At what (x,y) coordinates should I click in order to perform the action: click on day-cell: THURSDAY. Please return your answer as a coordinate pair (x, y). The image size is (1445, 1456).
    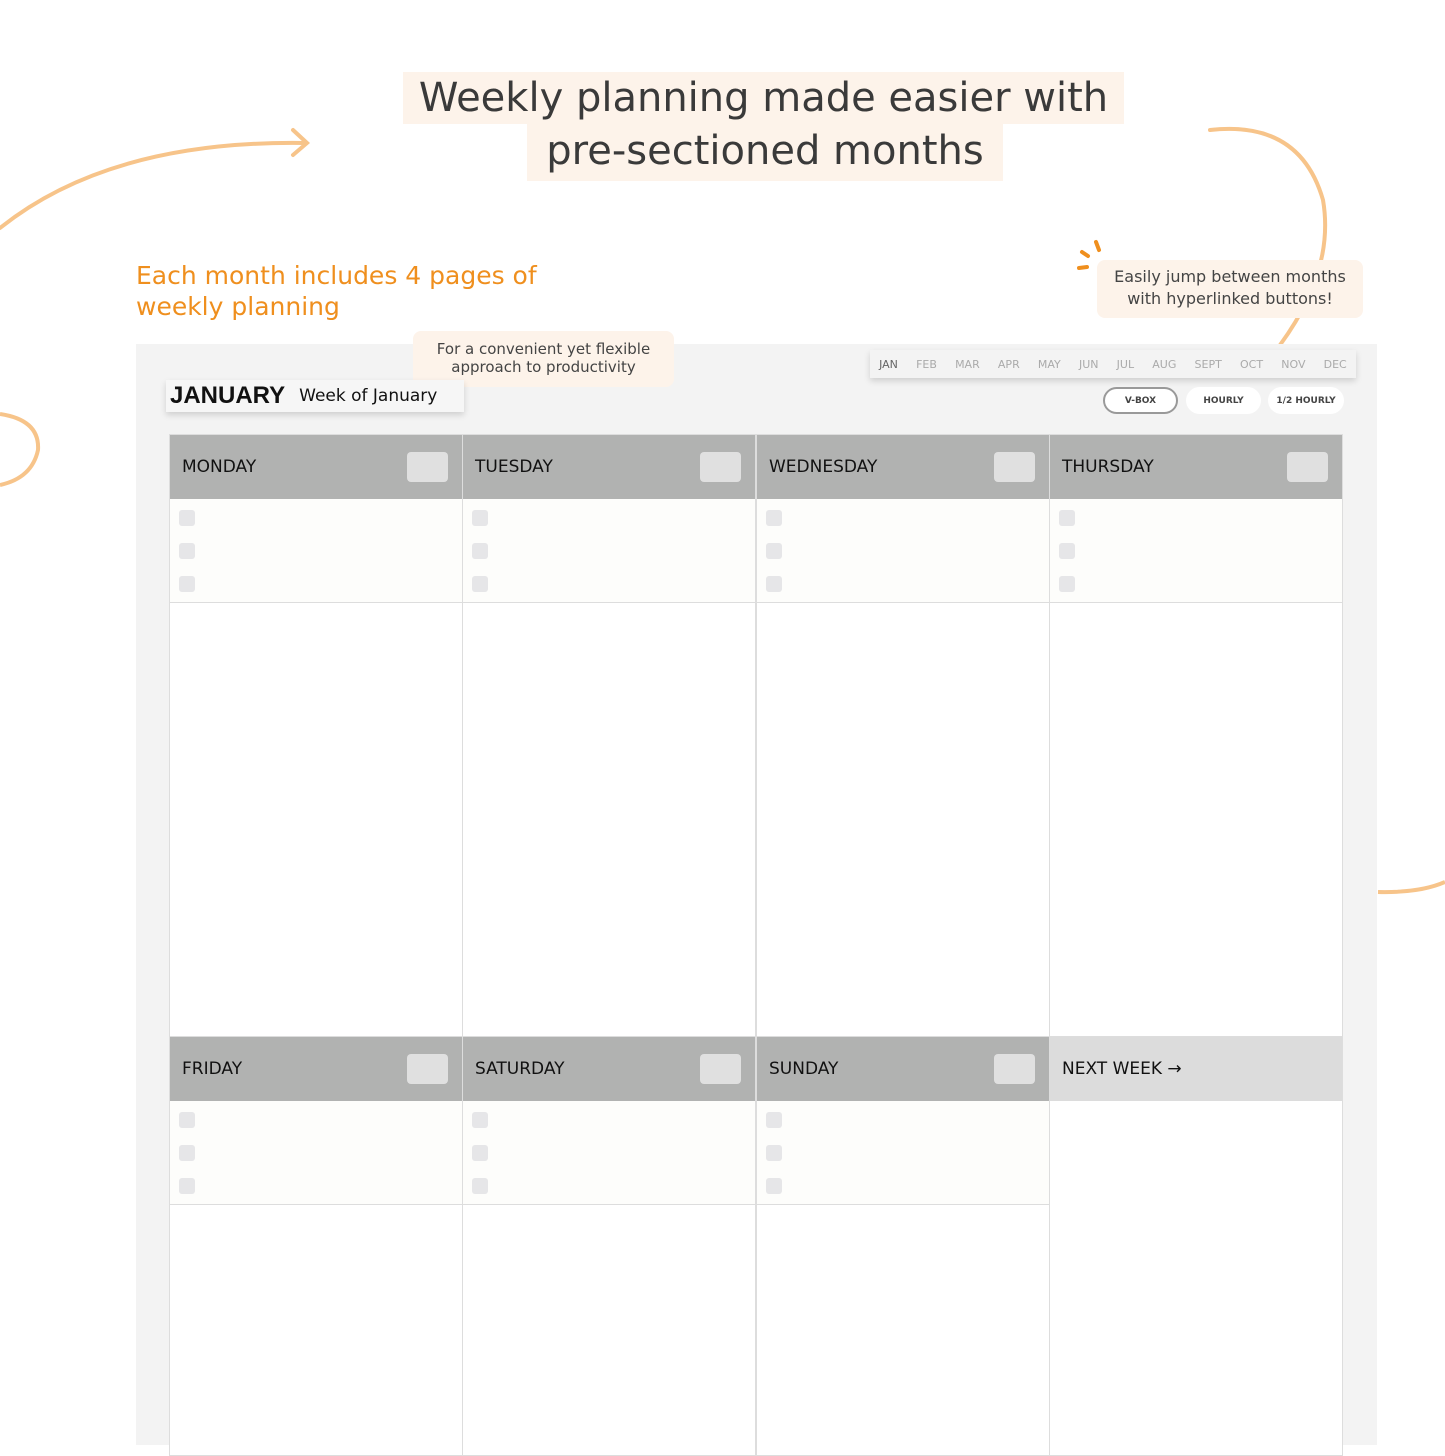
    Looking at the image, I should click on (1196, 735).